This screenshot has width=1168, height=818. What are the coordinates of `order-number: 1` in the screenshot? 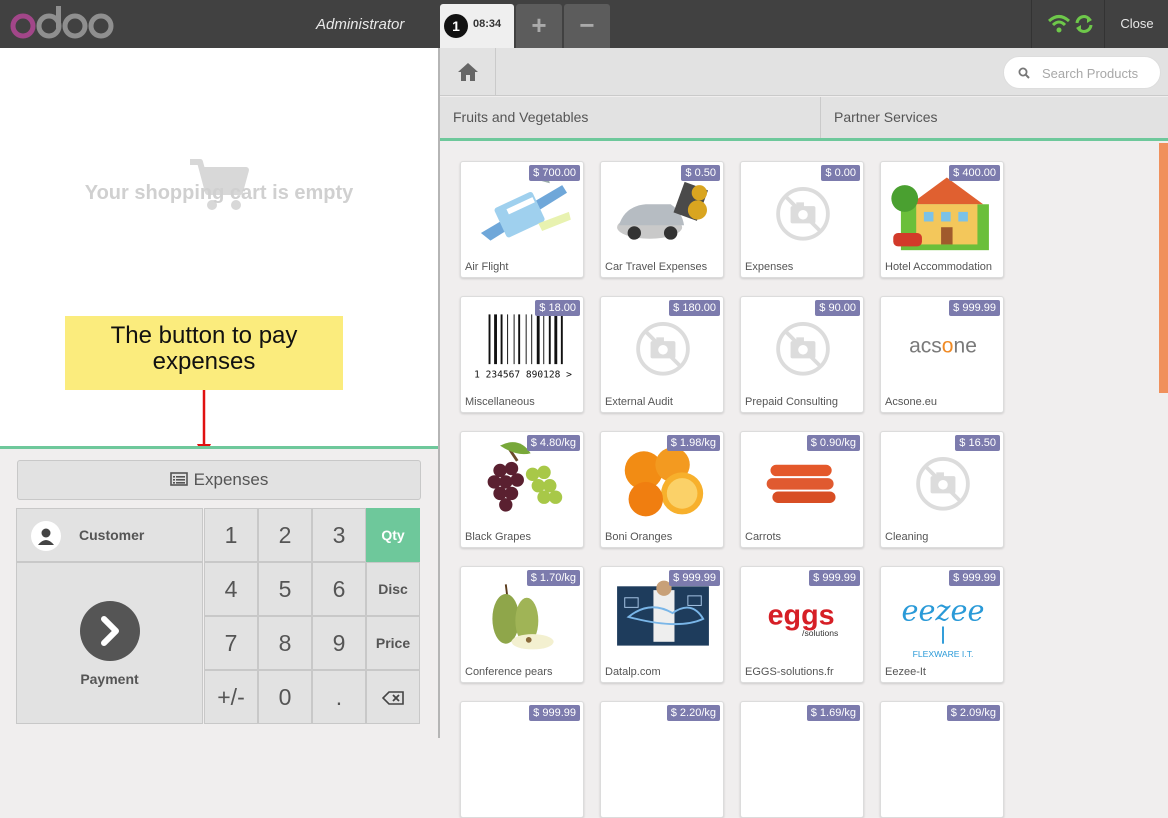 It's located at (456, 26).